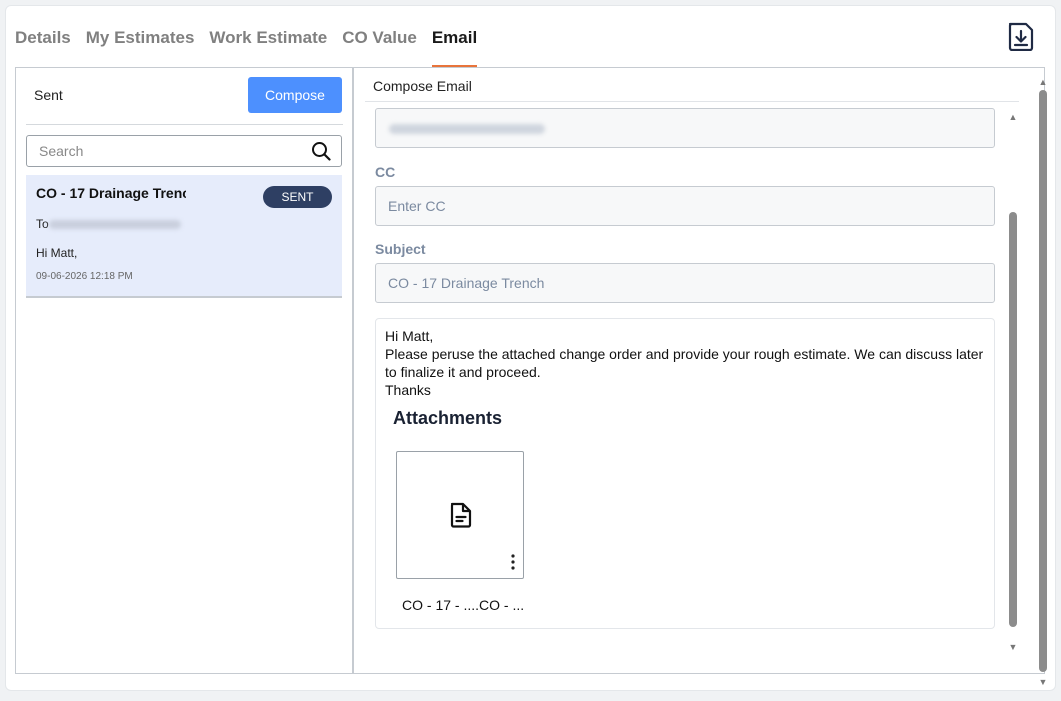 Image resolution: width=1061 pixels, height=701 pixels. What do you see at coordinates (84, 276) in the screenshot?
I see `mail-timestamp: 09-06-2026 12:18 PM` at bounding box center [84, 276].